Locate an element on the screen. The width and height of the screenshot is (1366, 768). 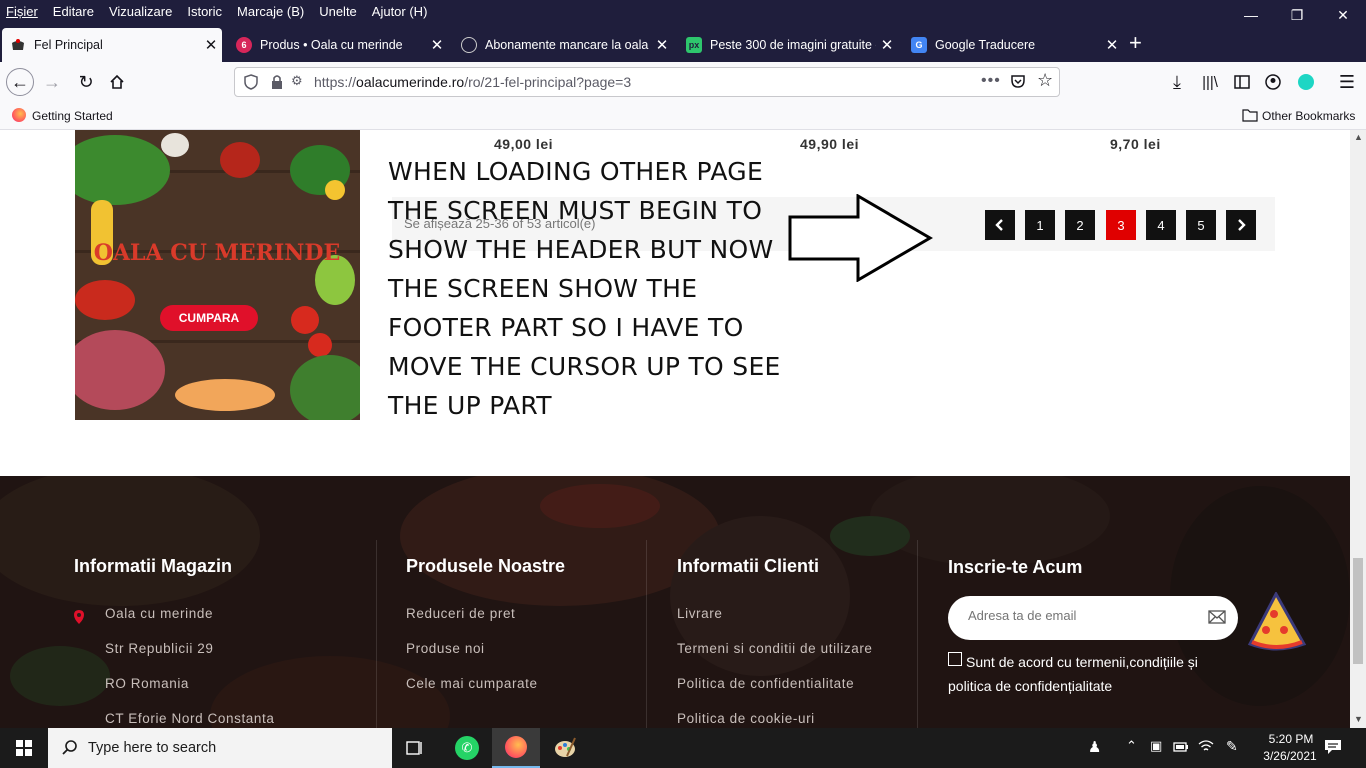
newsletter-email-field is located at coordinates (1093, 618).